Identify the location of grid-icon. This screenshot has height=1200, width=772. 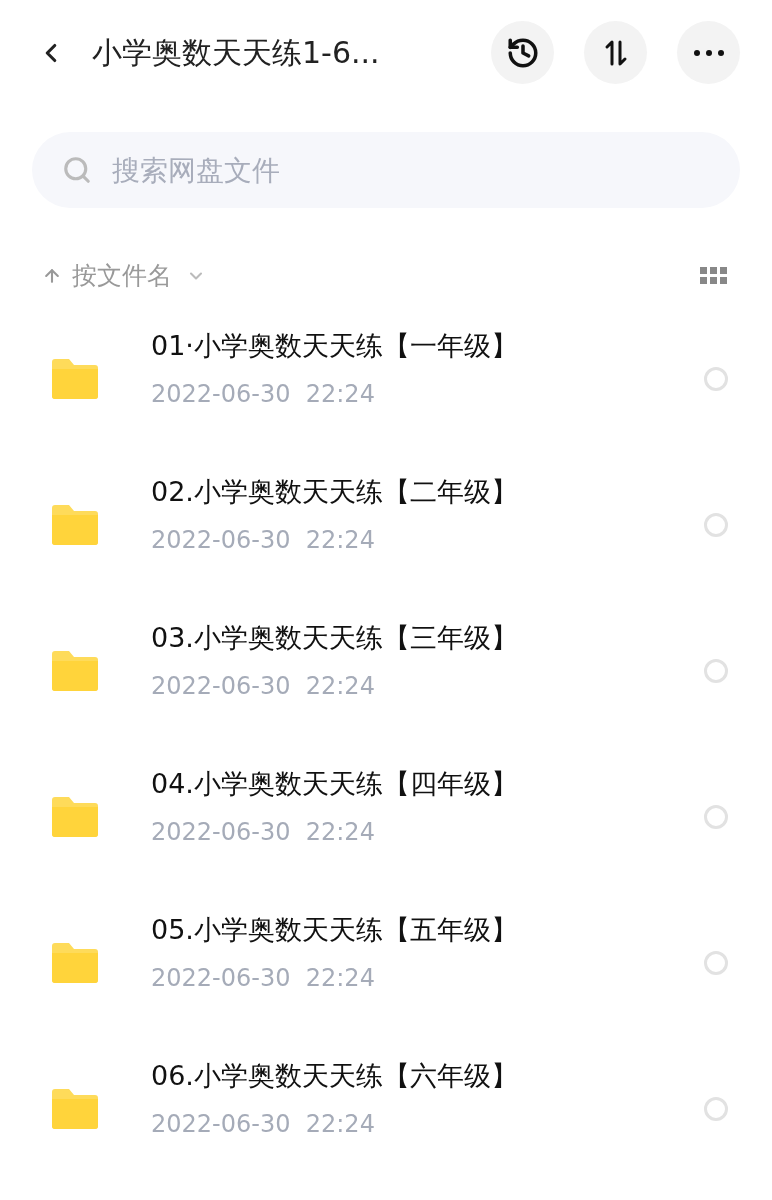
(714, 276).